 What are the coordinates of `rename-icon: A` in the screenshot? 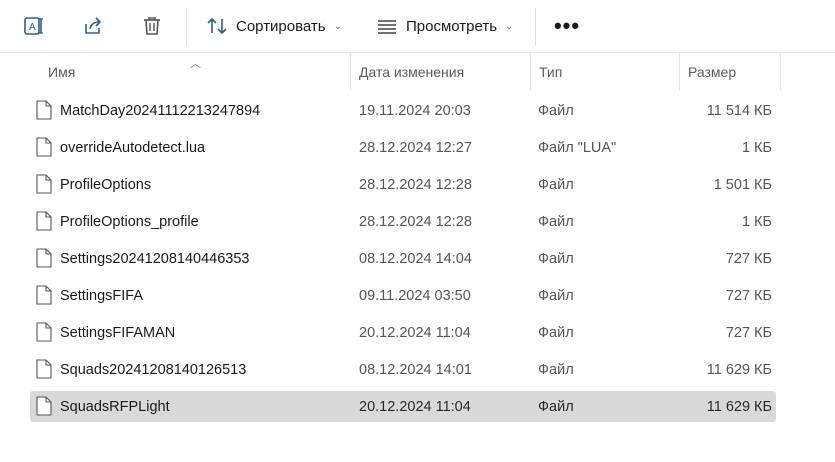 It's located at (34, 26).